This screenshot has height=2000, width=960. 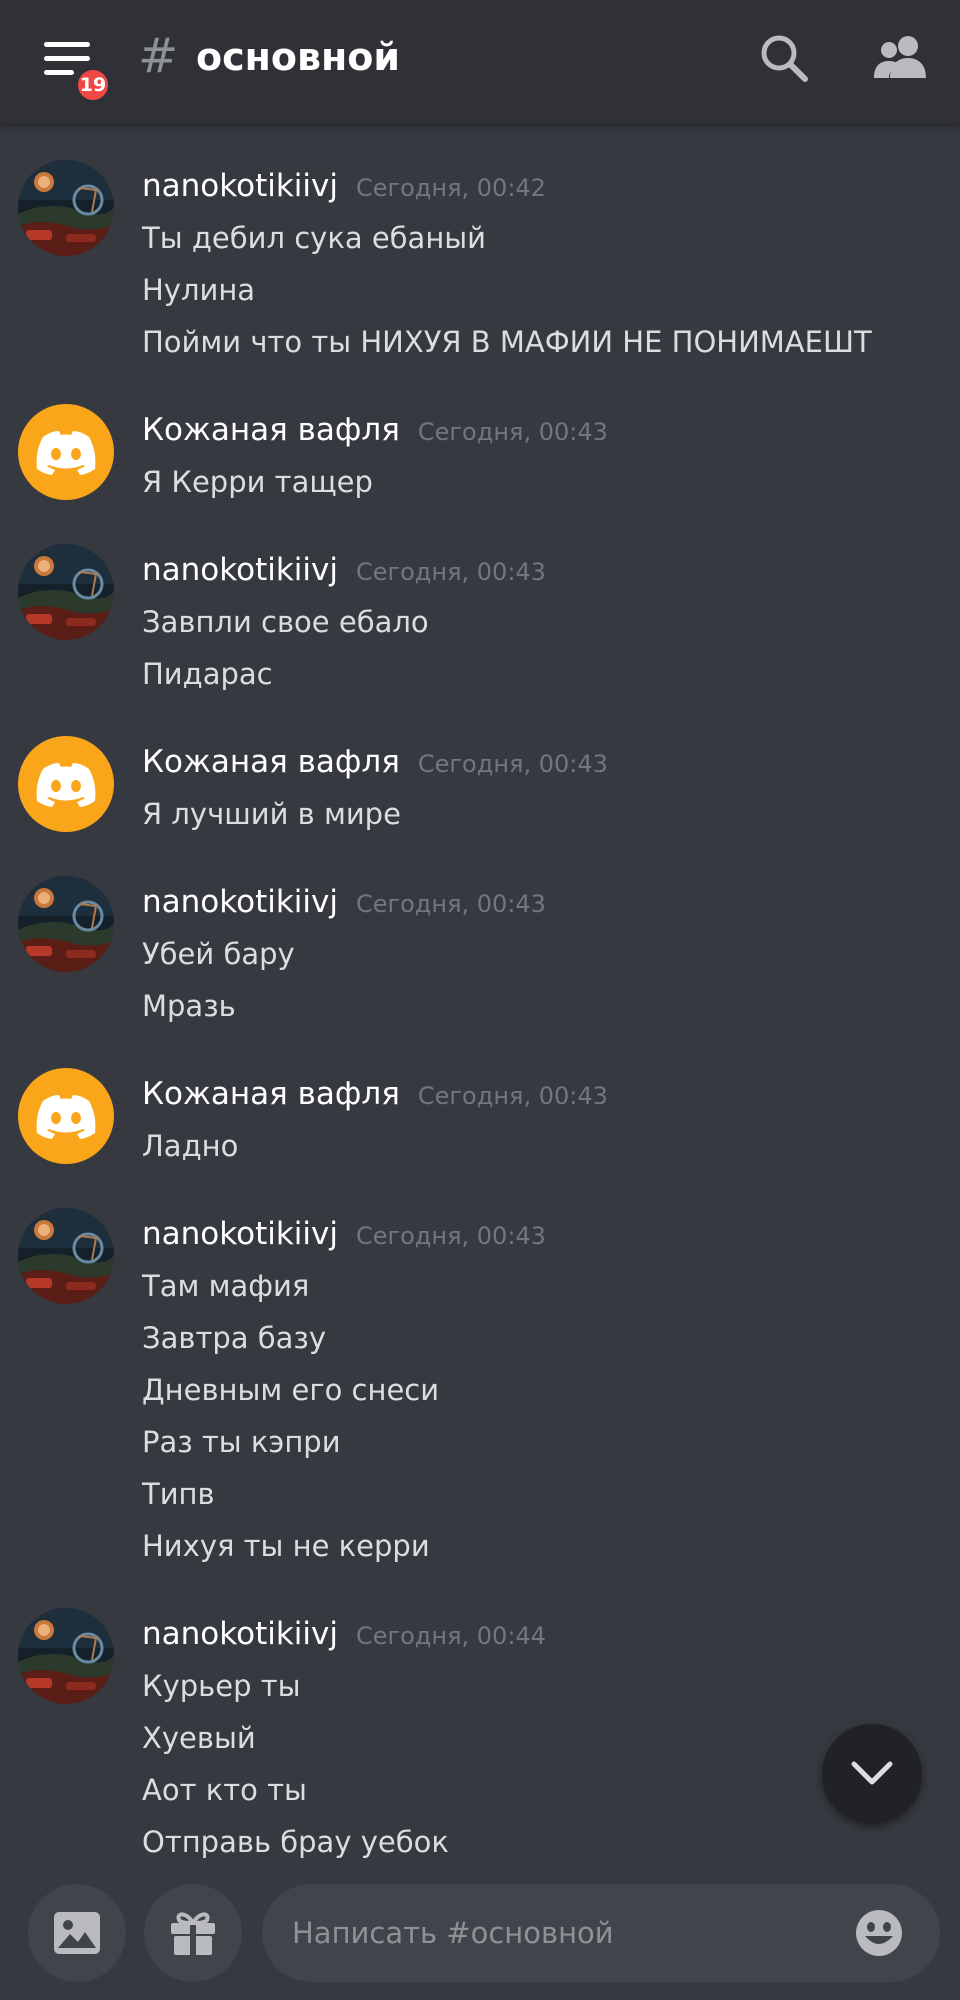 What do you see at coordinates (551, 1146) in the screenshot?
I see `message-text: Ладно` at bounding box center [551, 1146].